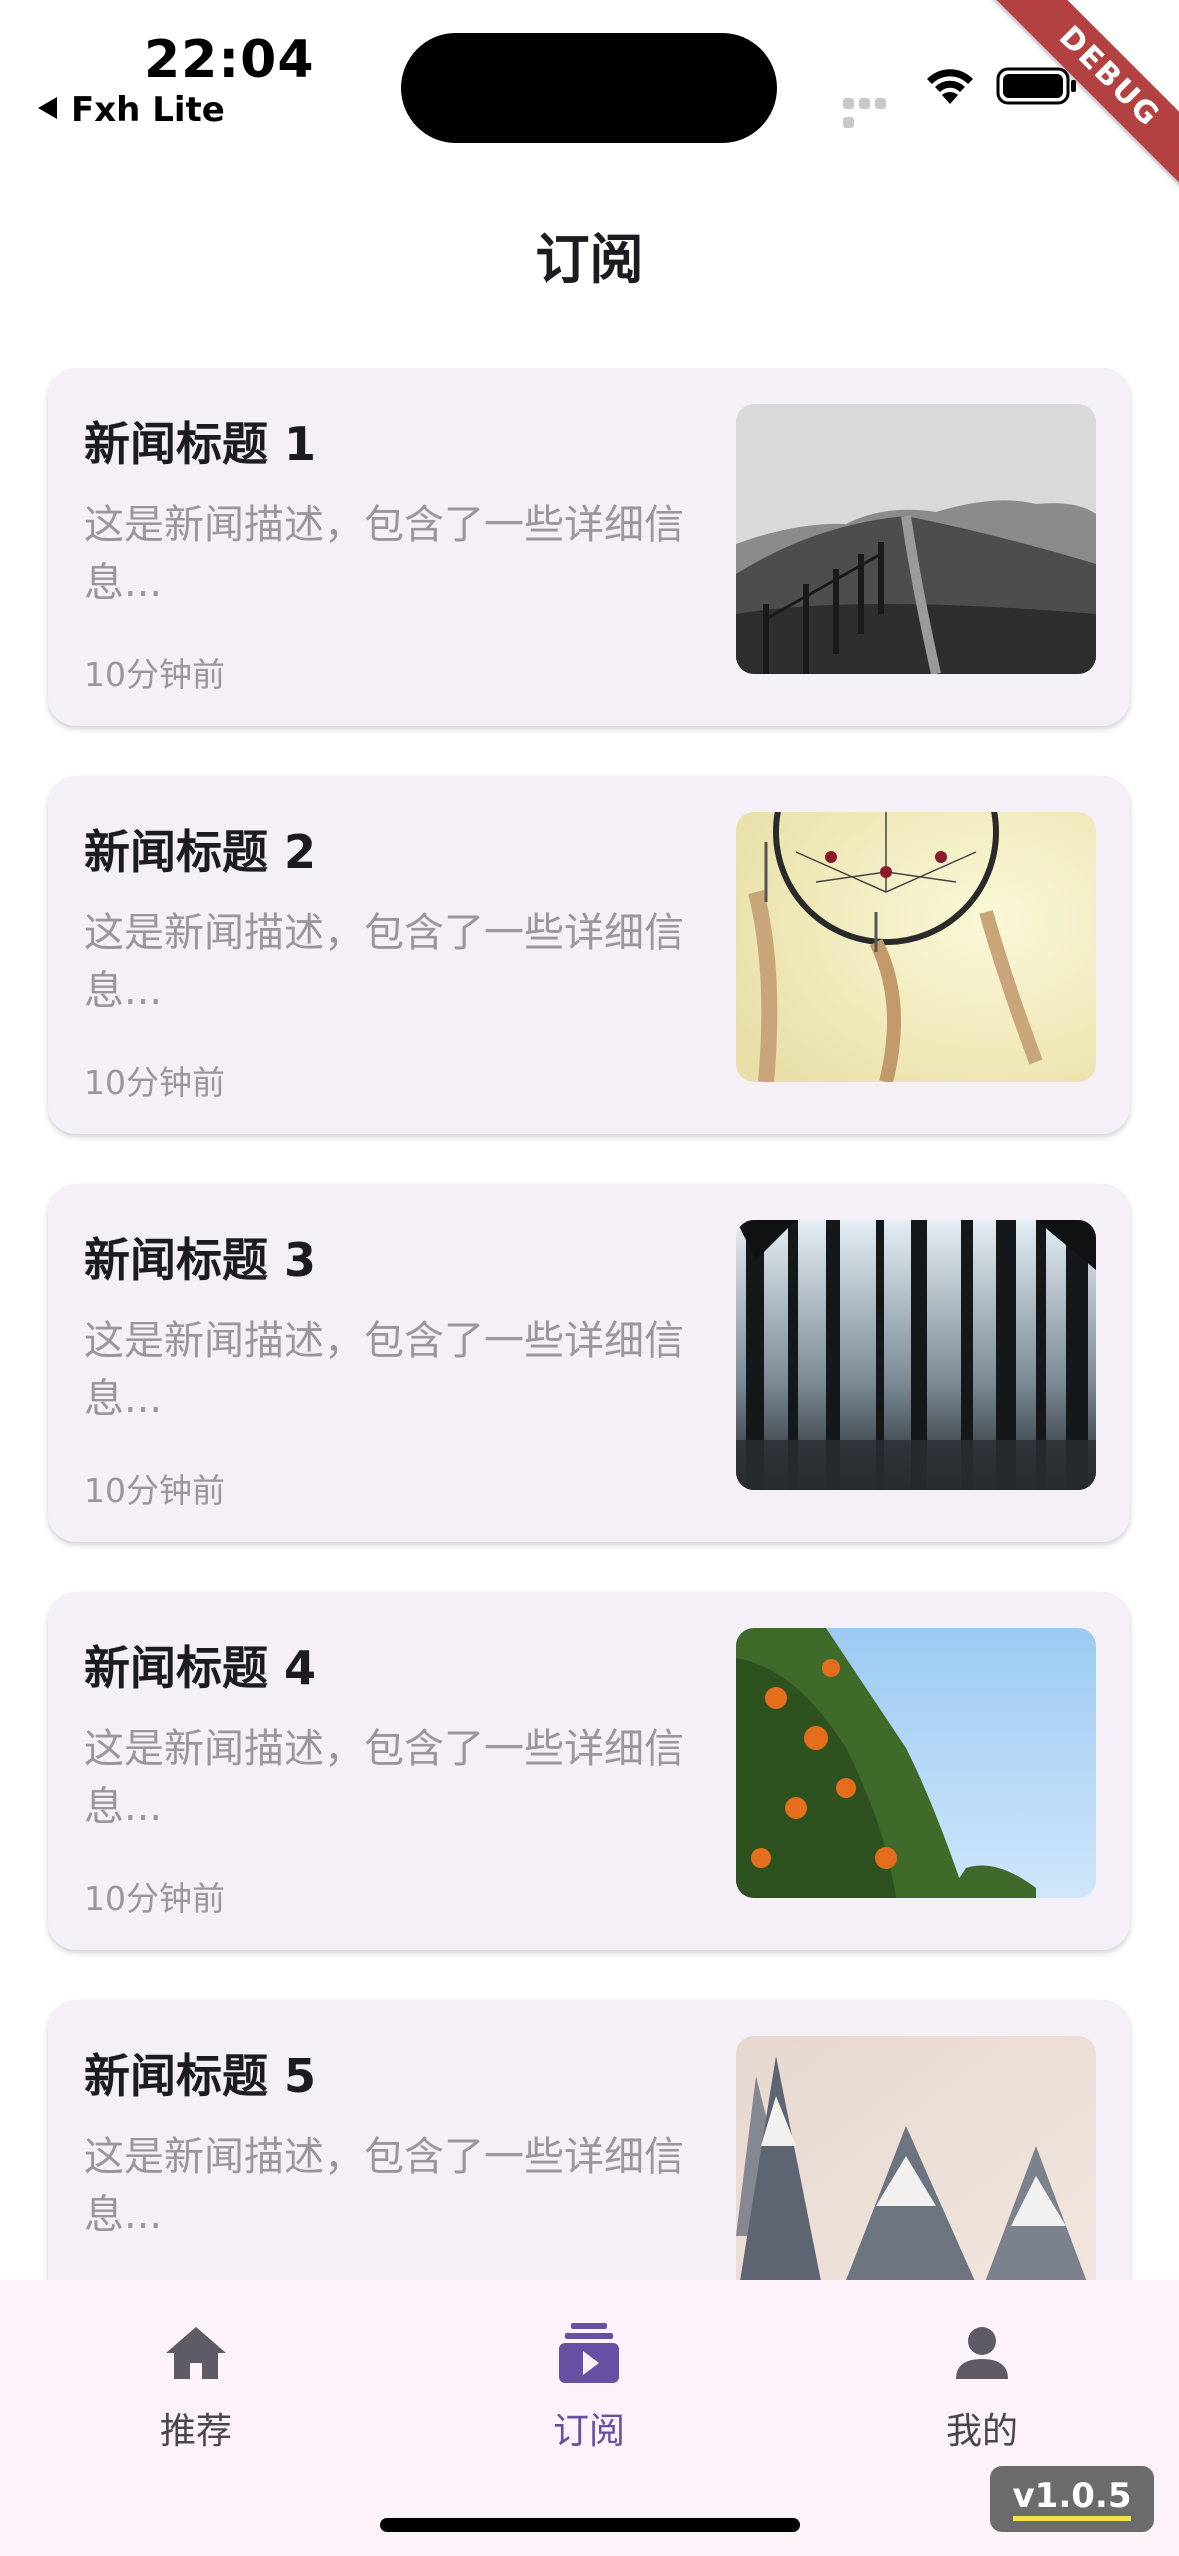 The width and height of the screenshot is (1179, 2556). What do you see at coordinates (47, 108) in the screenshot?
I see `back-arrow-icon` at bounding box center [47, 108].